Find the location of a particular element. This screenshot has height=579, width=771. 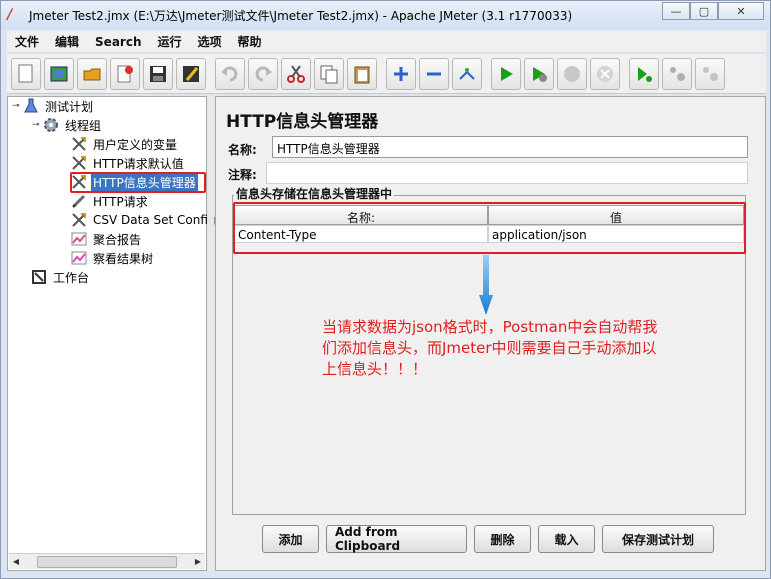

workbench-icon is located at coordinates (39, 277).